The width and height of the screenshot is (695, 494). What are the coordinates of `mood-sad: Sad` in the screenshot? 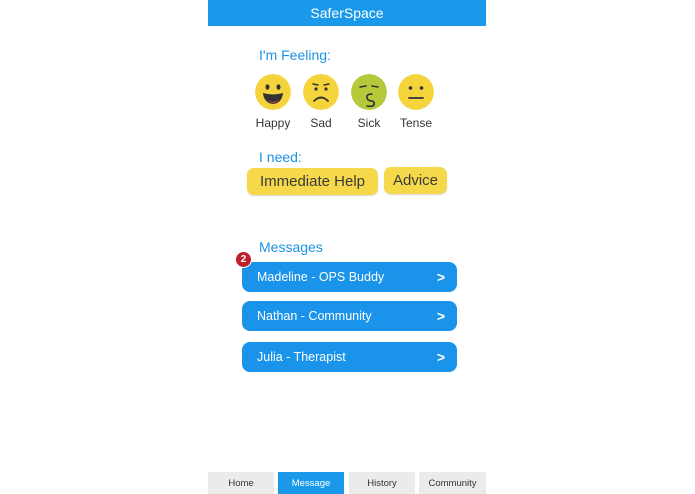 It's located at (321, 102).